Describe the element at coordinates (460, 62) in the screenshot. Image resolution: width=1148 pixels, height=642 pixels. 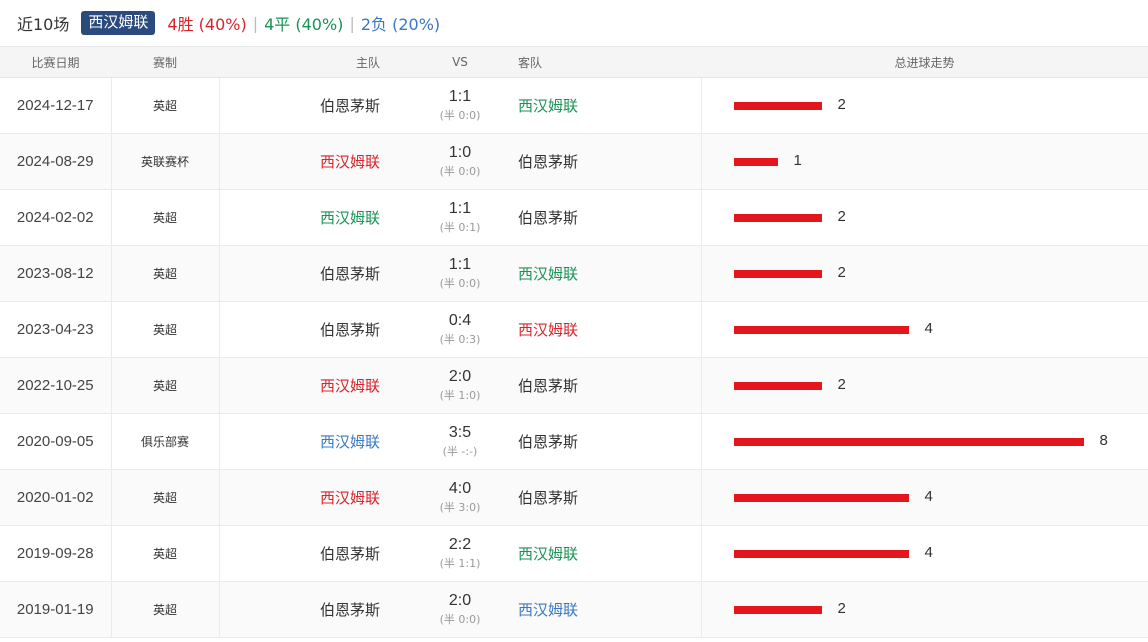
I see `col-vs: VS` at that location.